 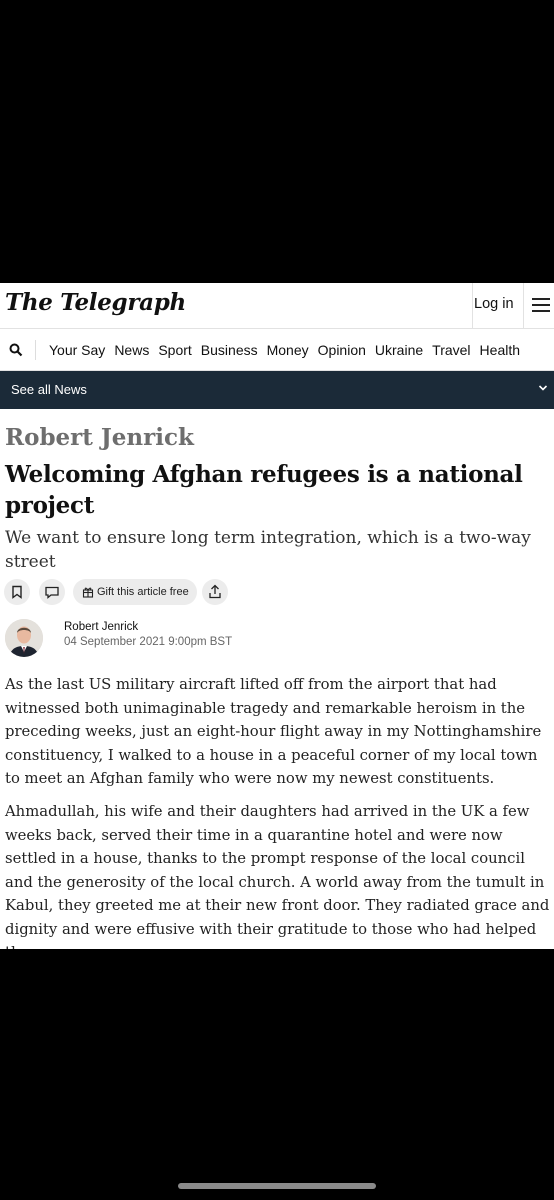 I want to click on search-icon, so click(x=16, y=350).